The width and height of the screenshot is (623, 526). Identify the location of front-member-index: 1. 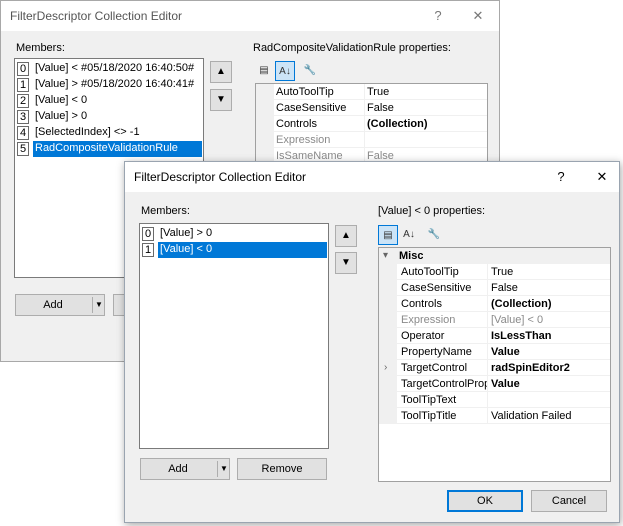
(148, 250).